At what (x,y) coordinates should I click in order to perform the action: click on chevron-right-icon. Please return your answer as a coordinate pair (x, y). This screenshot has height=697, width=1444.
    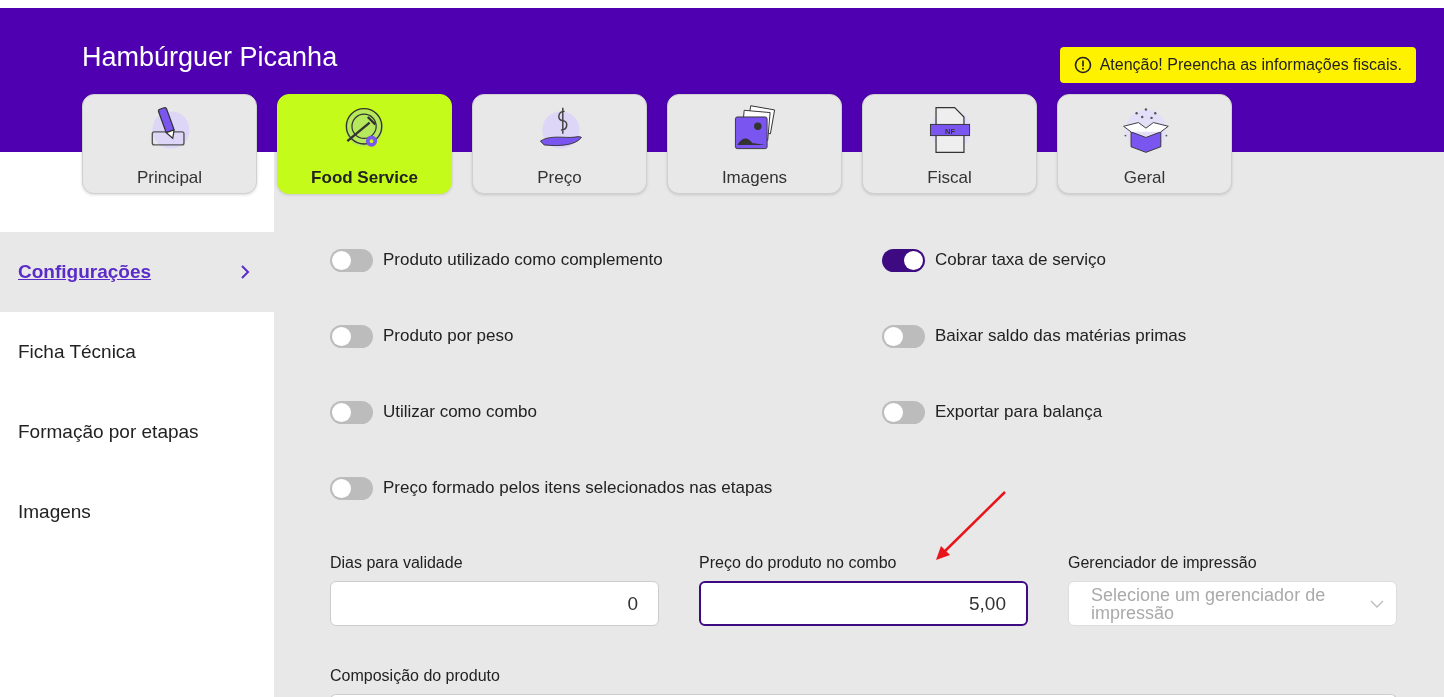
    Looking at the image, I should click on (245, 272).